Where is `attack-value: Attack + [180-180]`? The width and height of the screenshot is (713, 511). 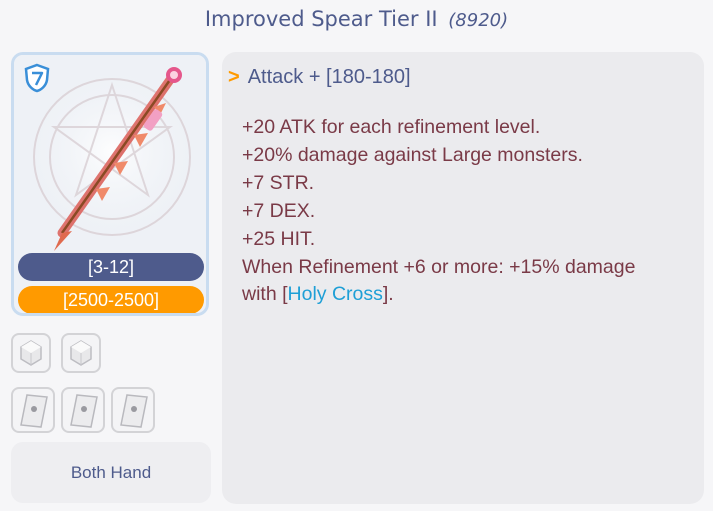 attack-value: Attack + [180-180] is located at coordinates (329, 77).